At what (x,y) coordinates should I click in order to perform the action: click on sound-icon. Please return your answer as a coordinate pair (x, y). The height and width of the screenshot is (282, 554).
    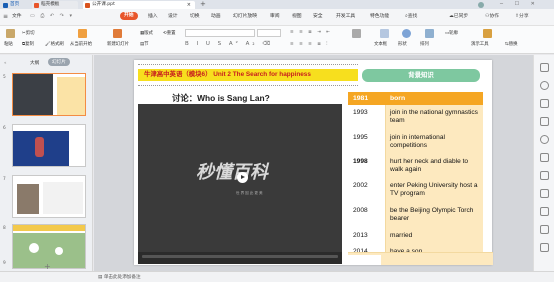
    Looking at the image, I should click on (544, 229).